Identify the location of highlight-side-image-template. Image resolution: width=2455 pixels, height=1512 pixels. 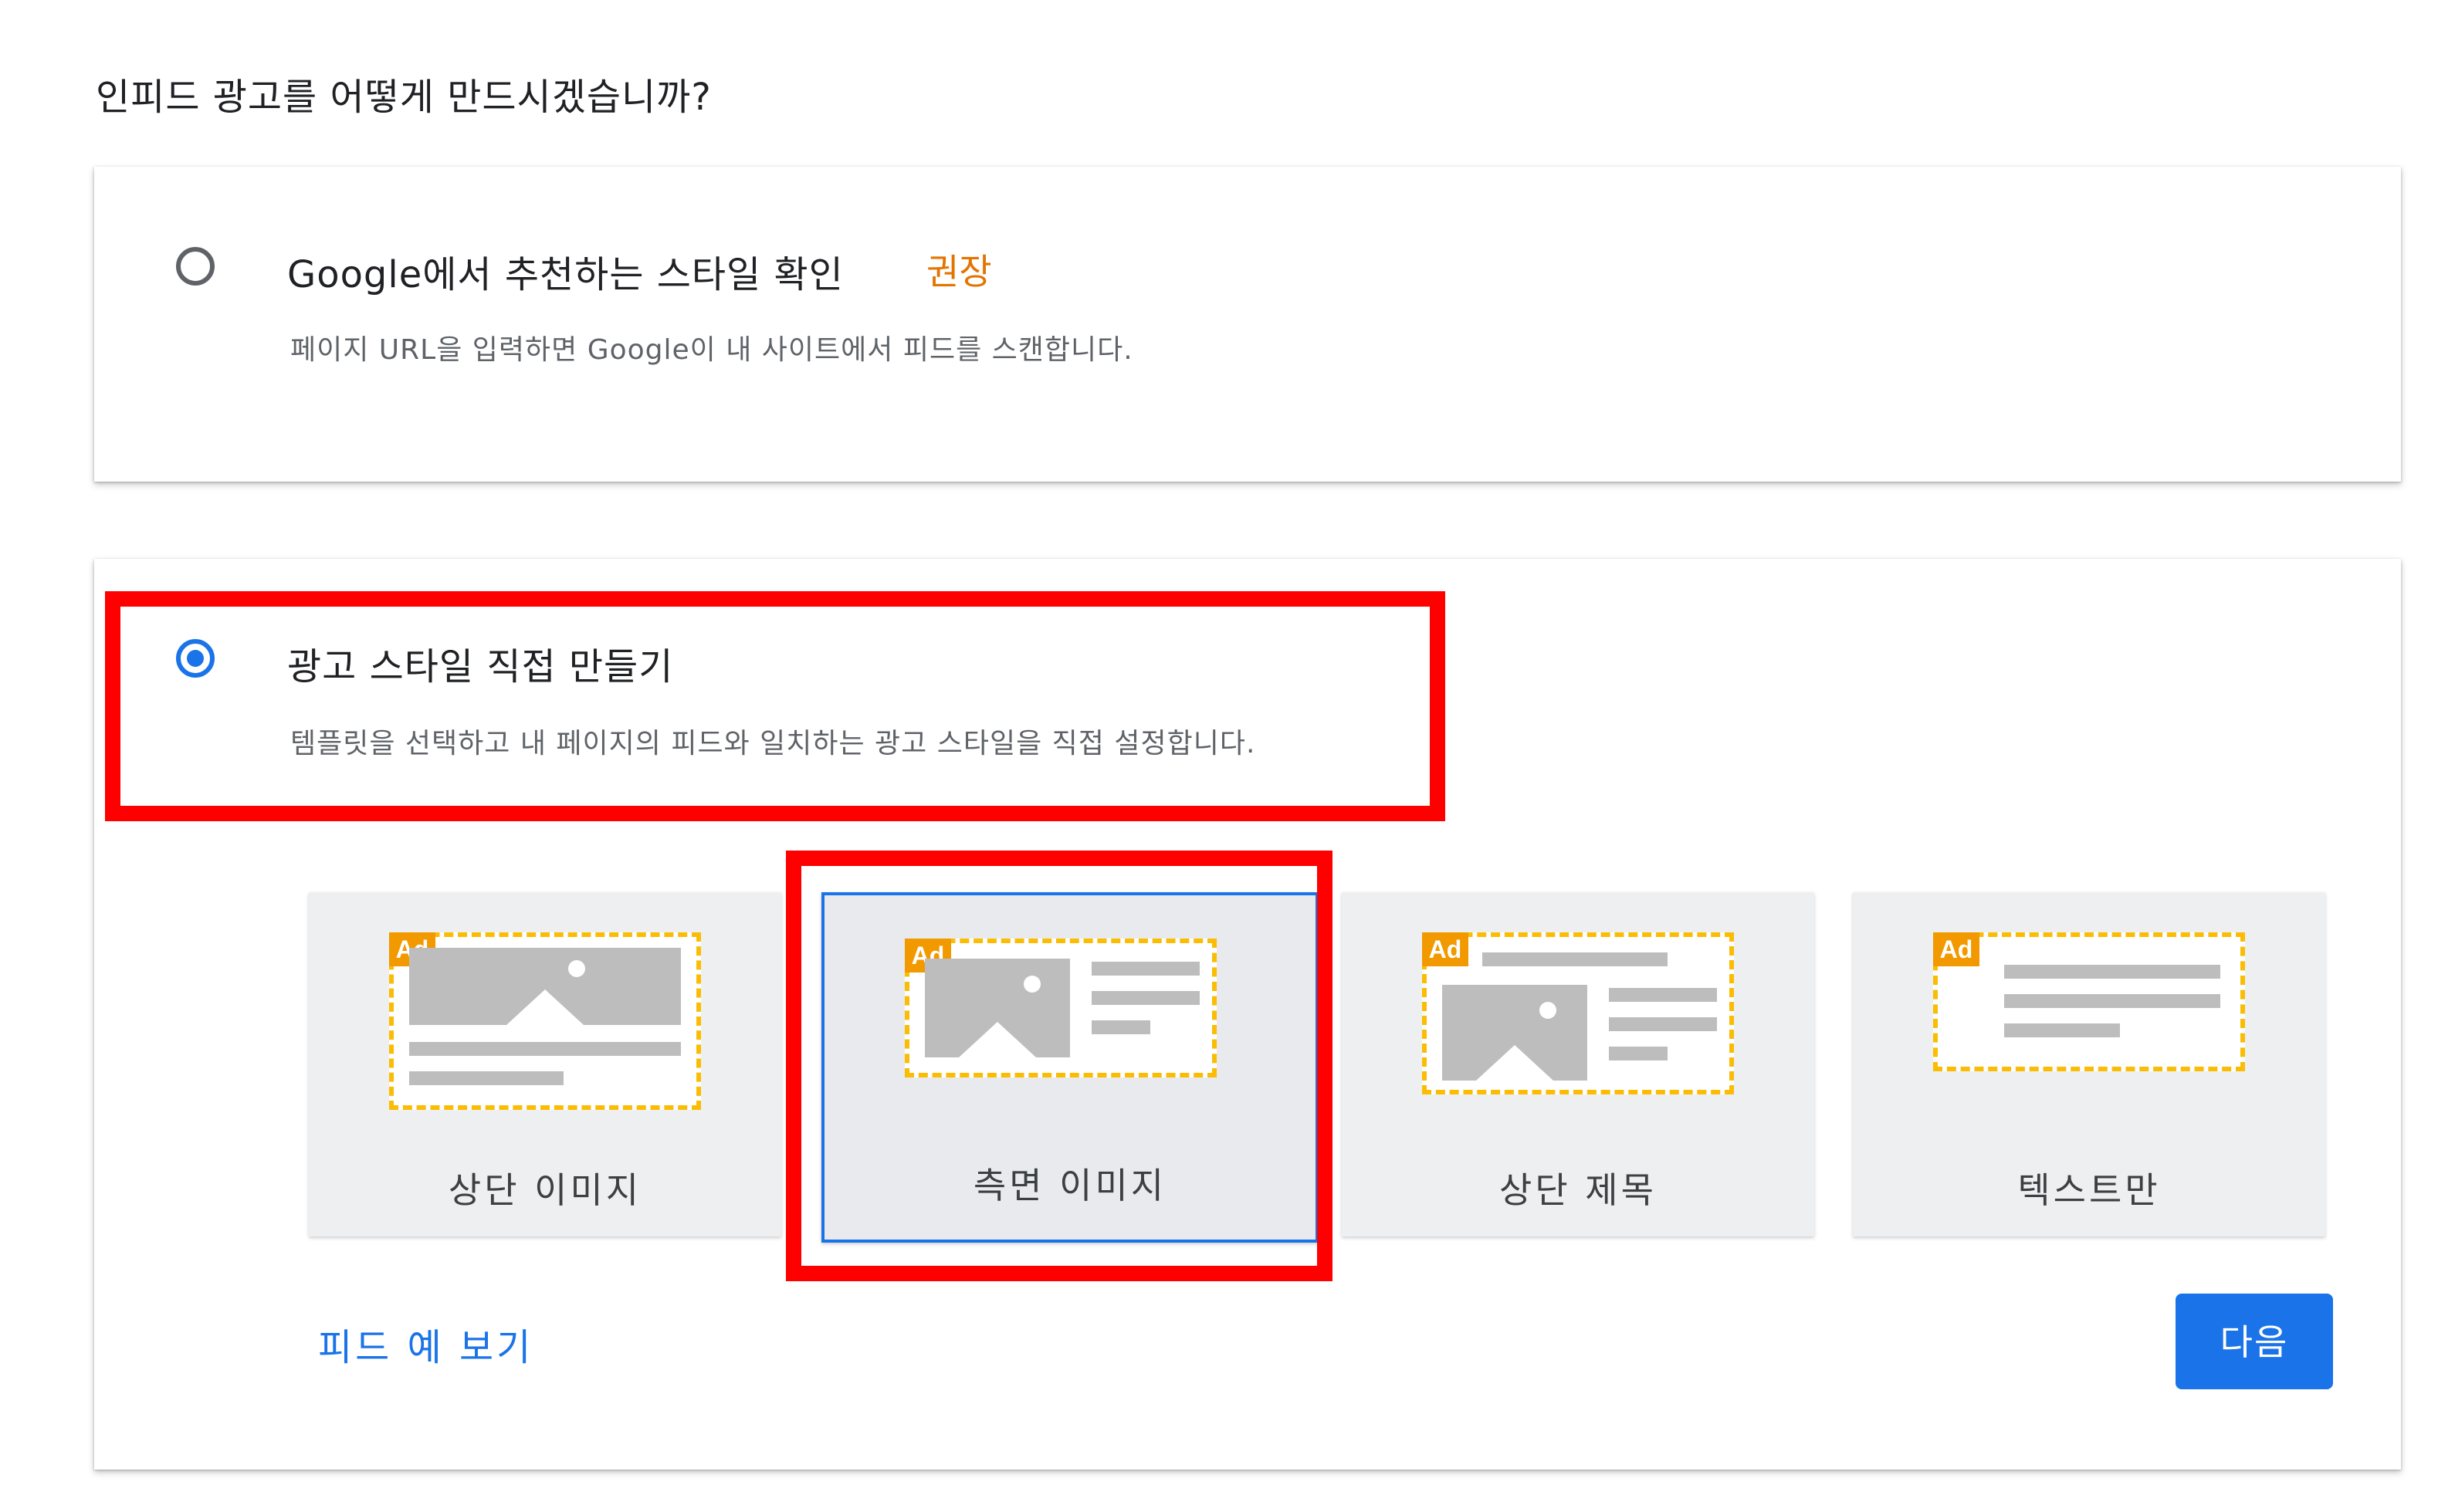
(1059, 1066).